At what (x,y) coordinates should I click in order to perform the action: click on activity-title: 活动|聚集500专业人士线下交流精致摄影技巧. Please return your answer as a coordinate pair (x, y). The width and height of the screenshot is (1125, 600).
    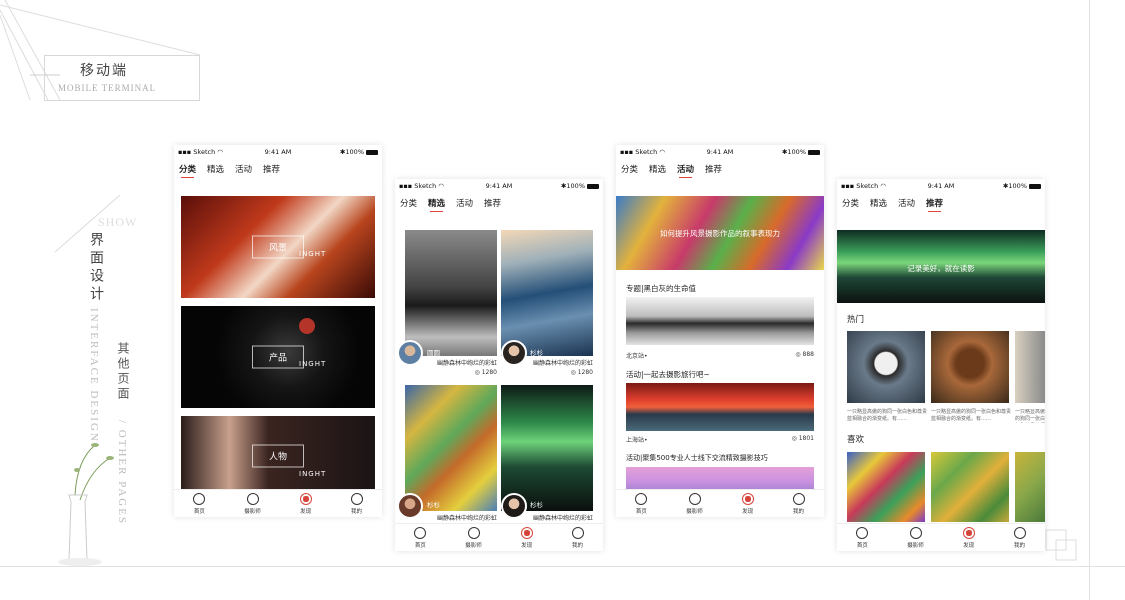
    Looking at the image, I should click on (697, 458).